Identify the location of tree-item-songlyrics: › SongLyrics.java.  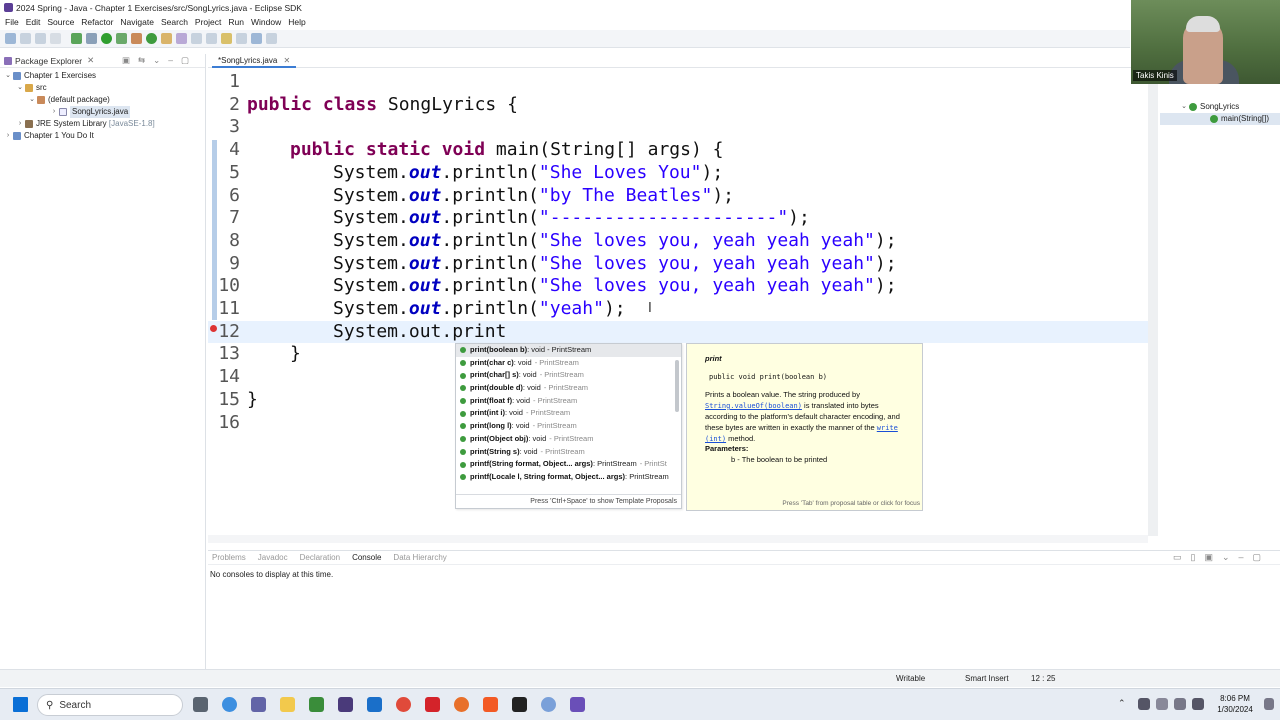
(102, 112).